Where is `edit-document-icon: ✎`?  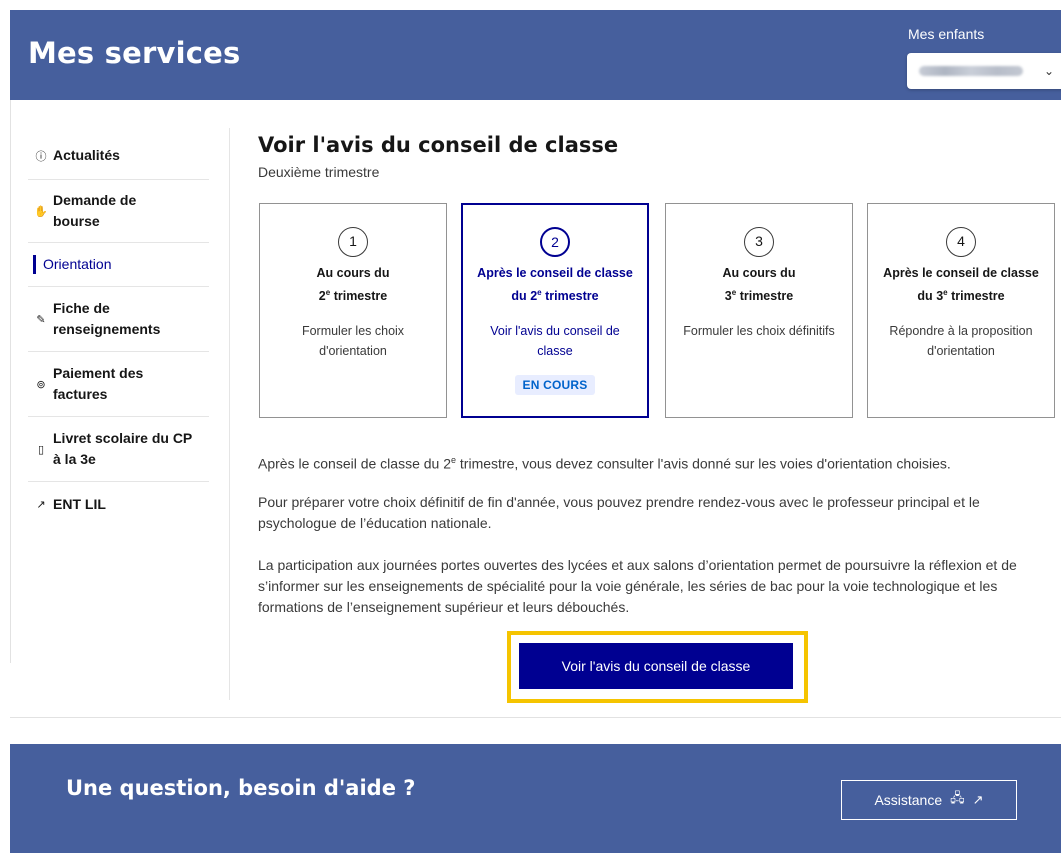 edit-document-icon: ✎ is located at coordinates (41, 319).